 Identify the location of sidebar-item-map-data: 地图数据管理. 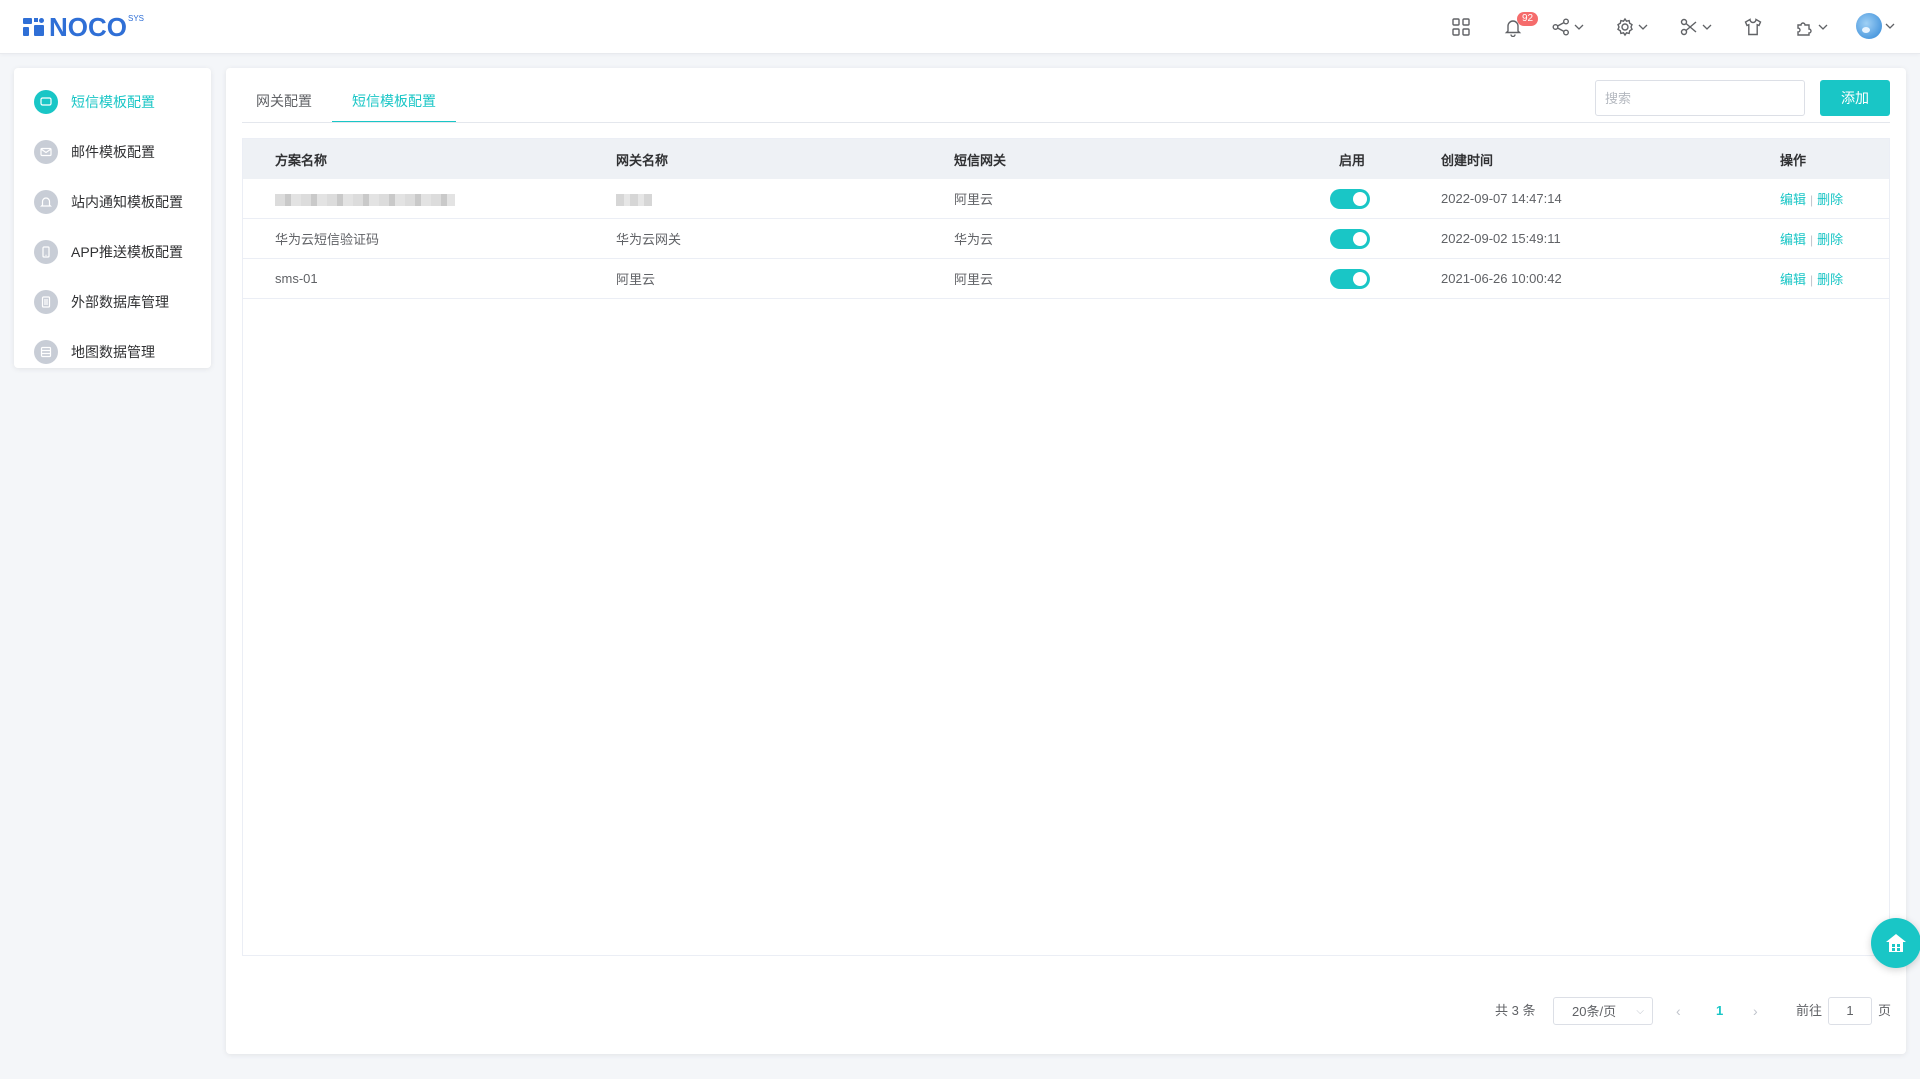
(112, 352).